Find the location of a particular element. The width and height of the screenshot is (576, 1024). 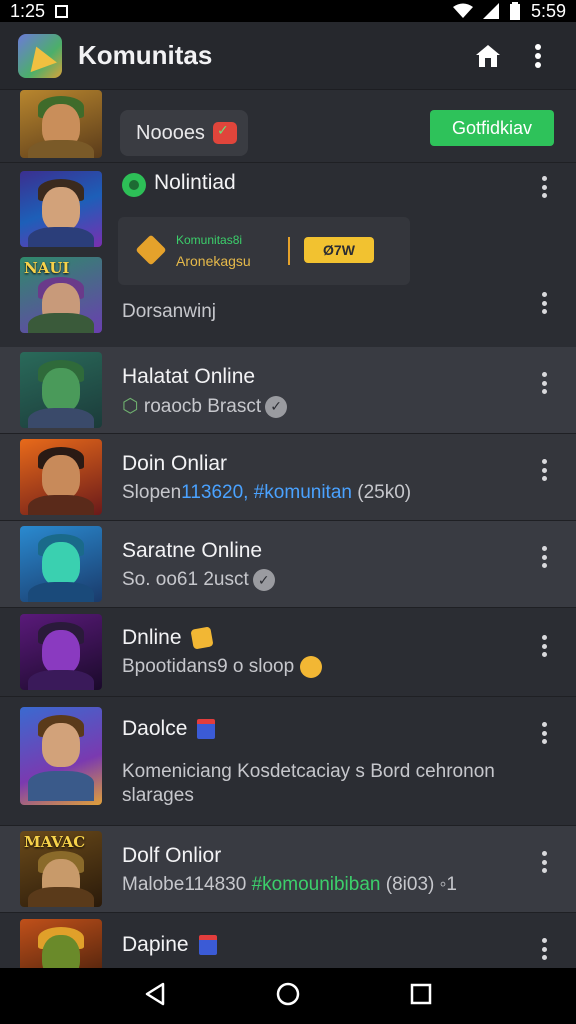

system-nav-bar is located at coordinates (288, 996).